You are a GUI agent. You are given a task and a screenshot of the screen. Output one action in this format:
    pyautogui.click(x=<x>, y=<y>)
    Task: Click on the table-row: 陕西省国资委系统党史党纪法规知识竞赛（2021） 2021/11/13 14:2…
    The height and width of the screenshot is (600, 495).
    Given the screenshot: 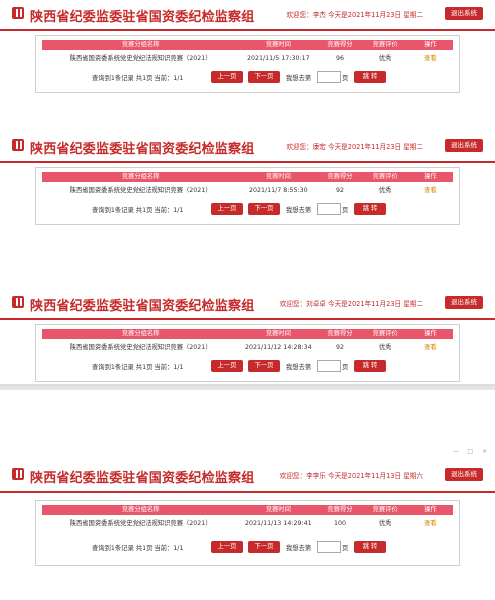 What is the action you would take?
    pyautogui.click(x=247, y=524)
    